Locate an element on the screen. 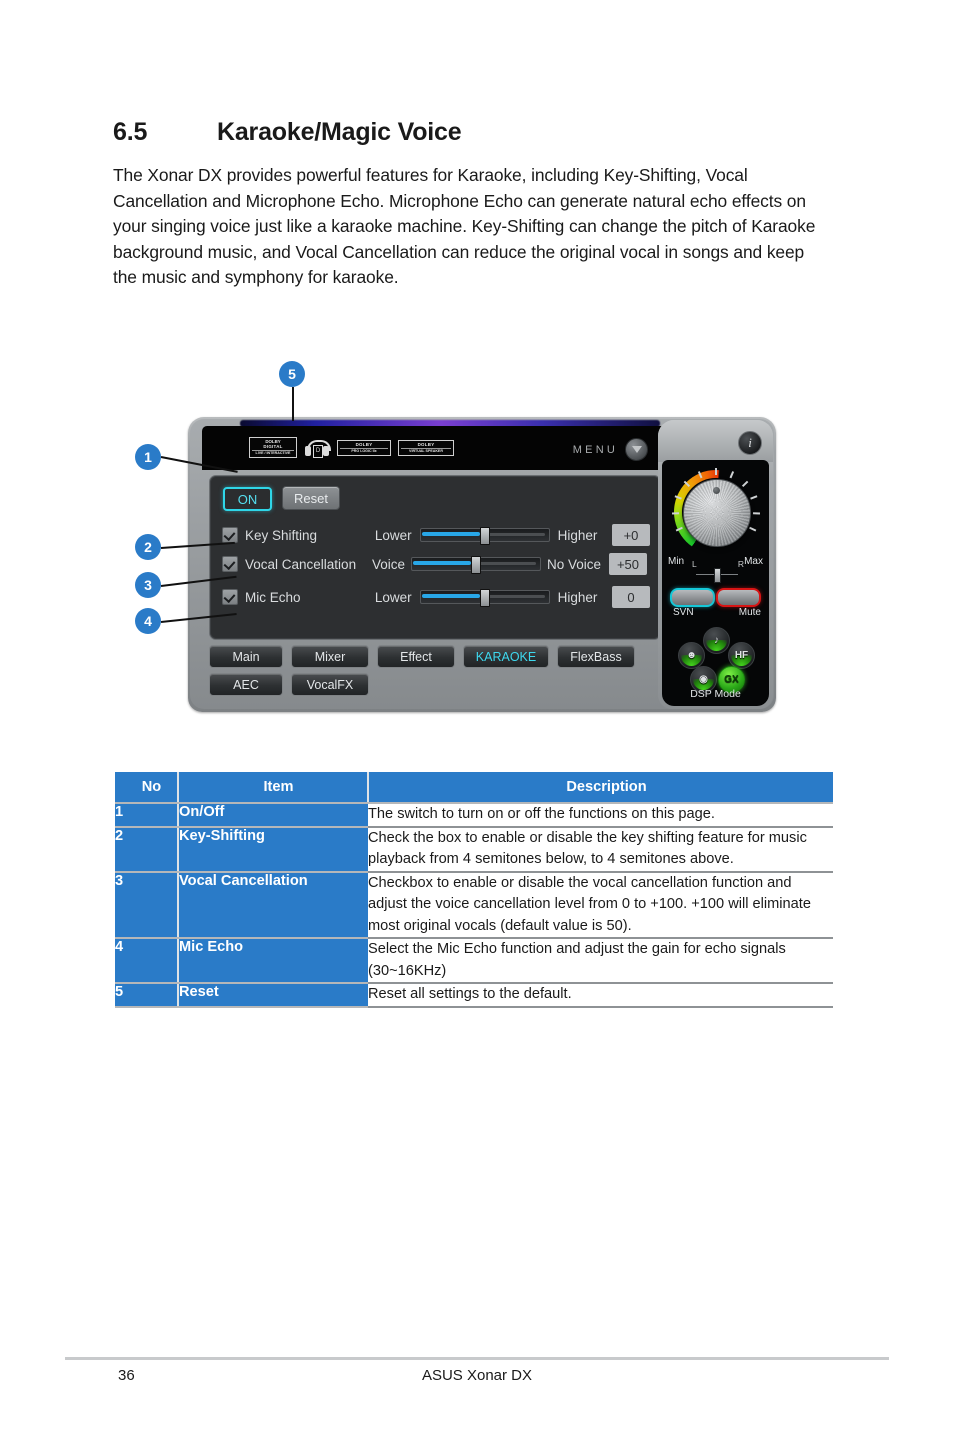 Image resolution: width=954 pixels, height=1438 pixels. headphone-icon: D is located at coordinates (317, 448).